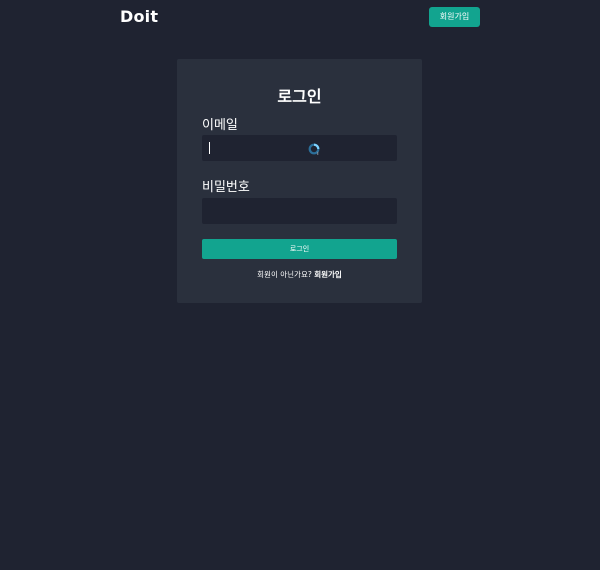 This screenshot has width=600, height=570. I want to click on login-title: 로그인, so click(299, 96).